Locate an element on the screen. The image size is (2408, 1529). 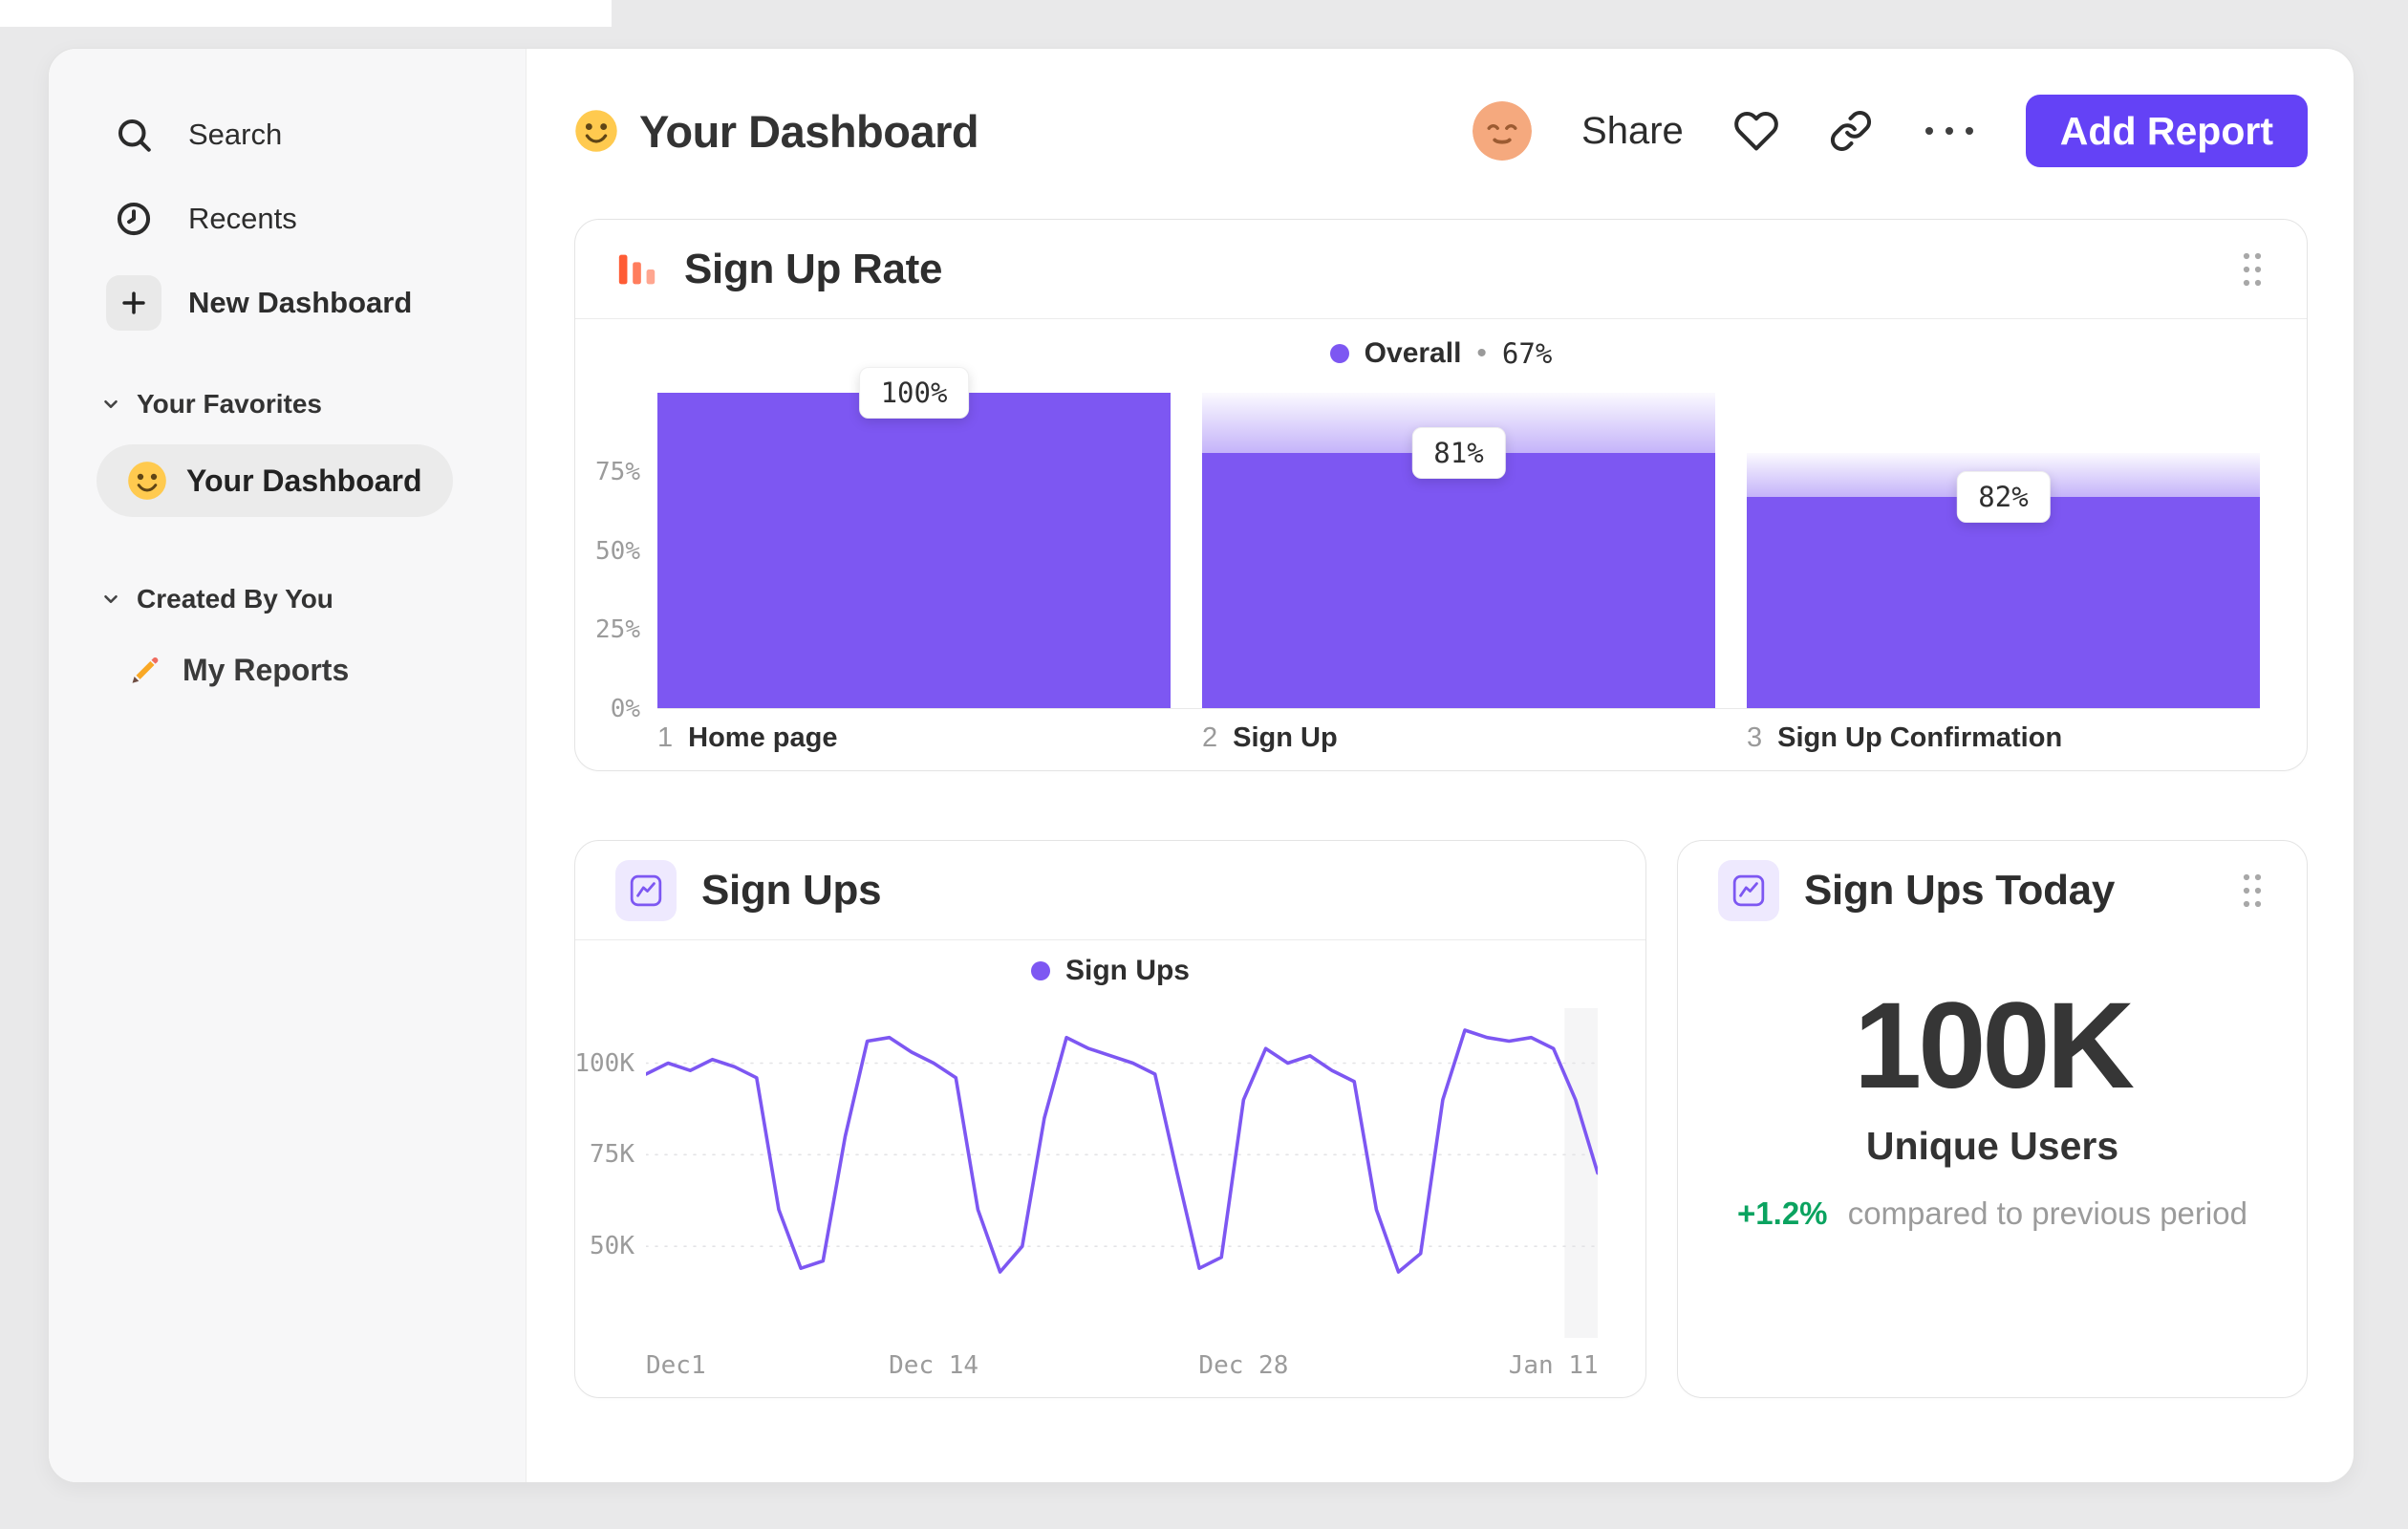
card-title: Sign Ups Today is located at coordinates (1960, 890).